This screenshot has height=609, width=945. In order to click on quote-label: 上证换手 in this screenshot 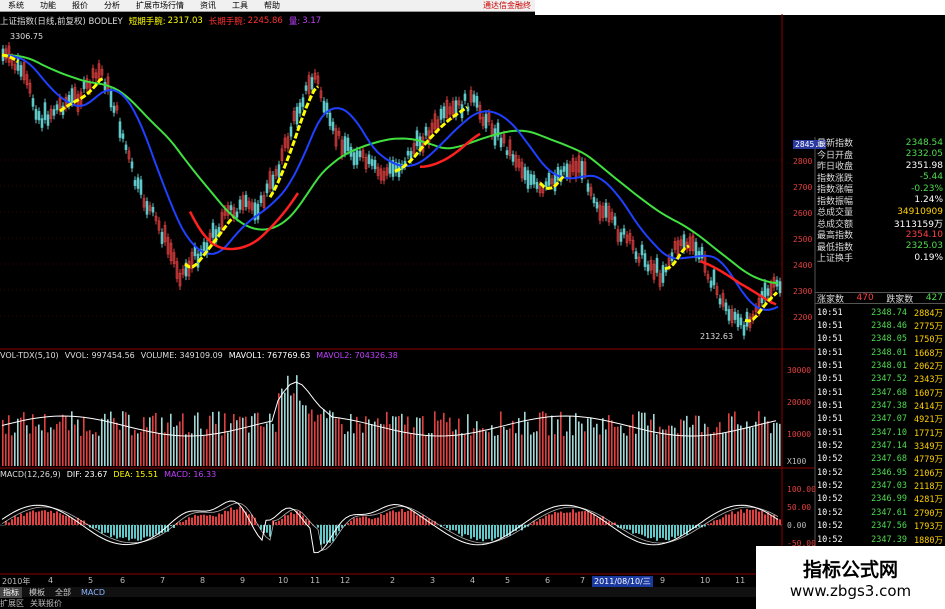, I will do `click(835, 259)`.